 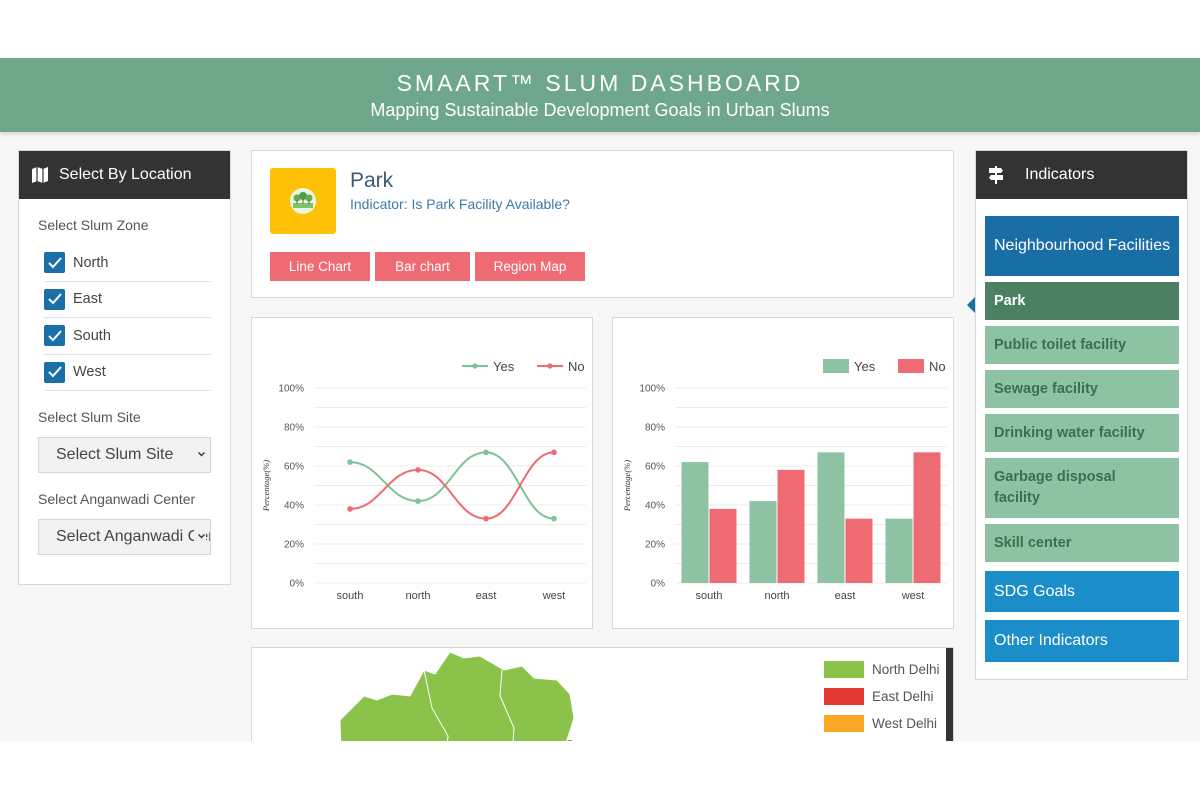 I want to click on zone-west-option: West, so click(x=127, y=373).